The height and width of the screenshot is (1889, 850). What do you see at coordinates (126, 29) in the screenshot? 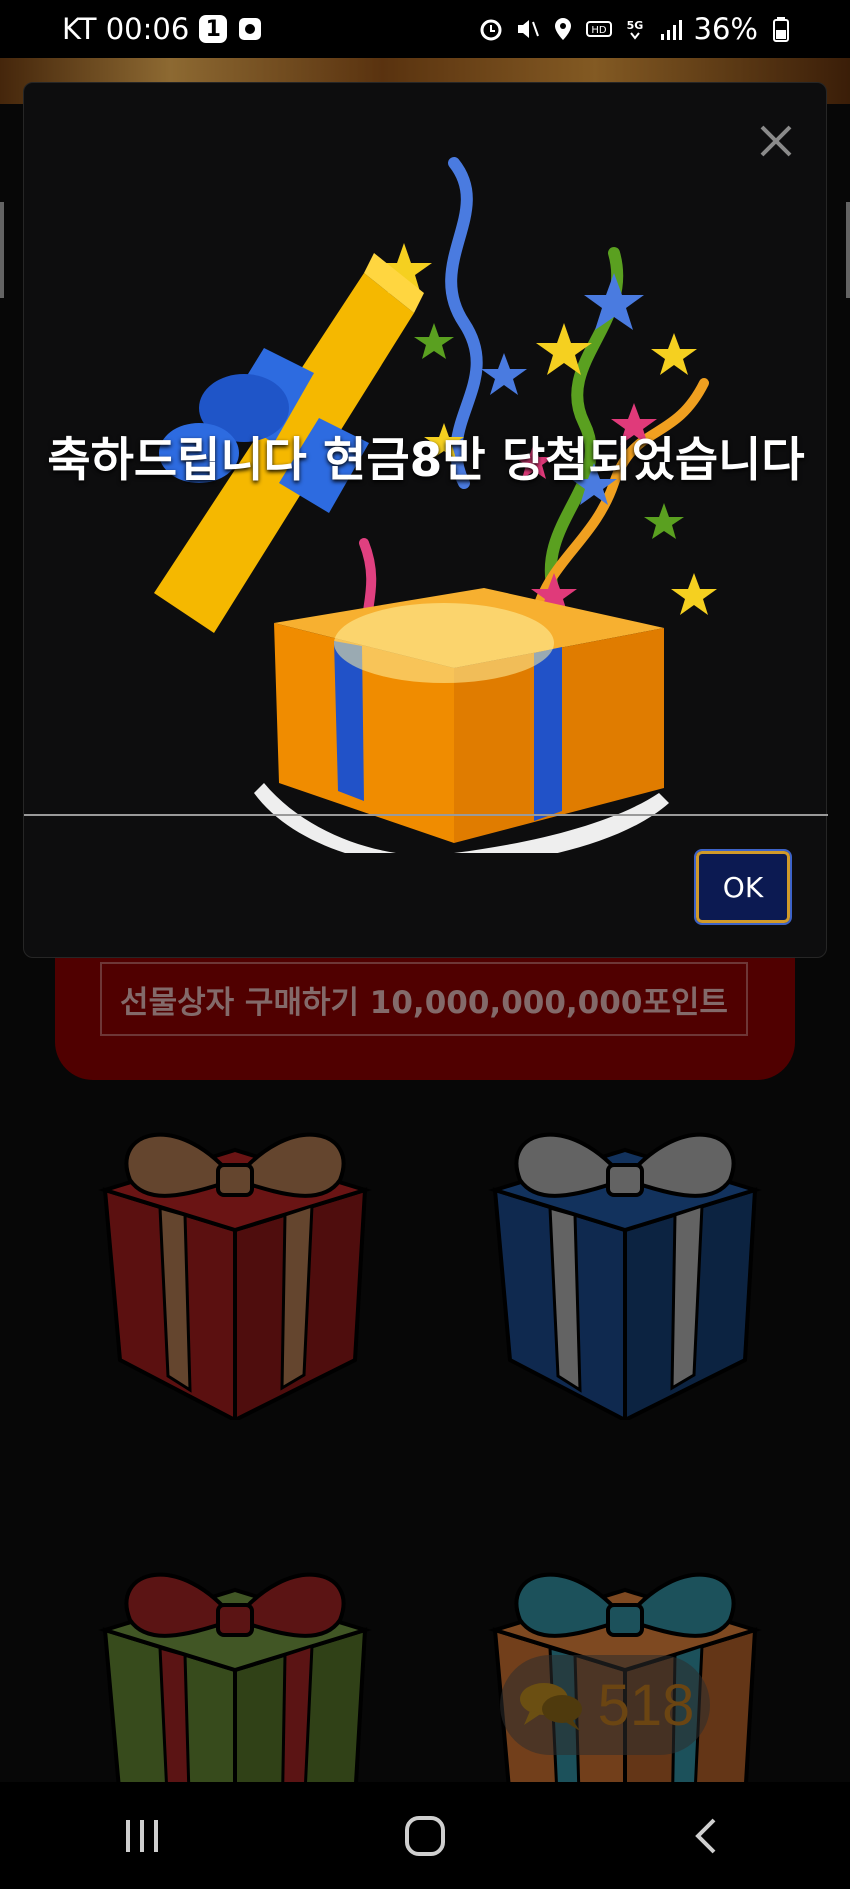
I see `carrier-time: KT 00:06` at bounding box center [126, 29].